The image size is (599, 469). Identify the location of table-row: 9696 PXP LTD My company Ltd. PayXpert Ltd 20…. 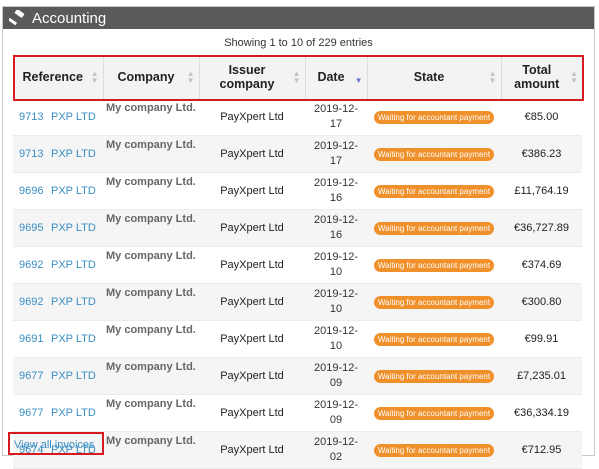
(297, 191).